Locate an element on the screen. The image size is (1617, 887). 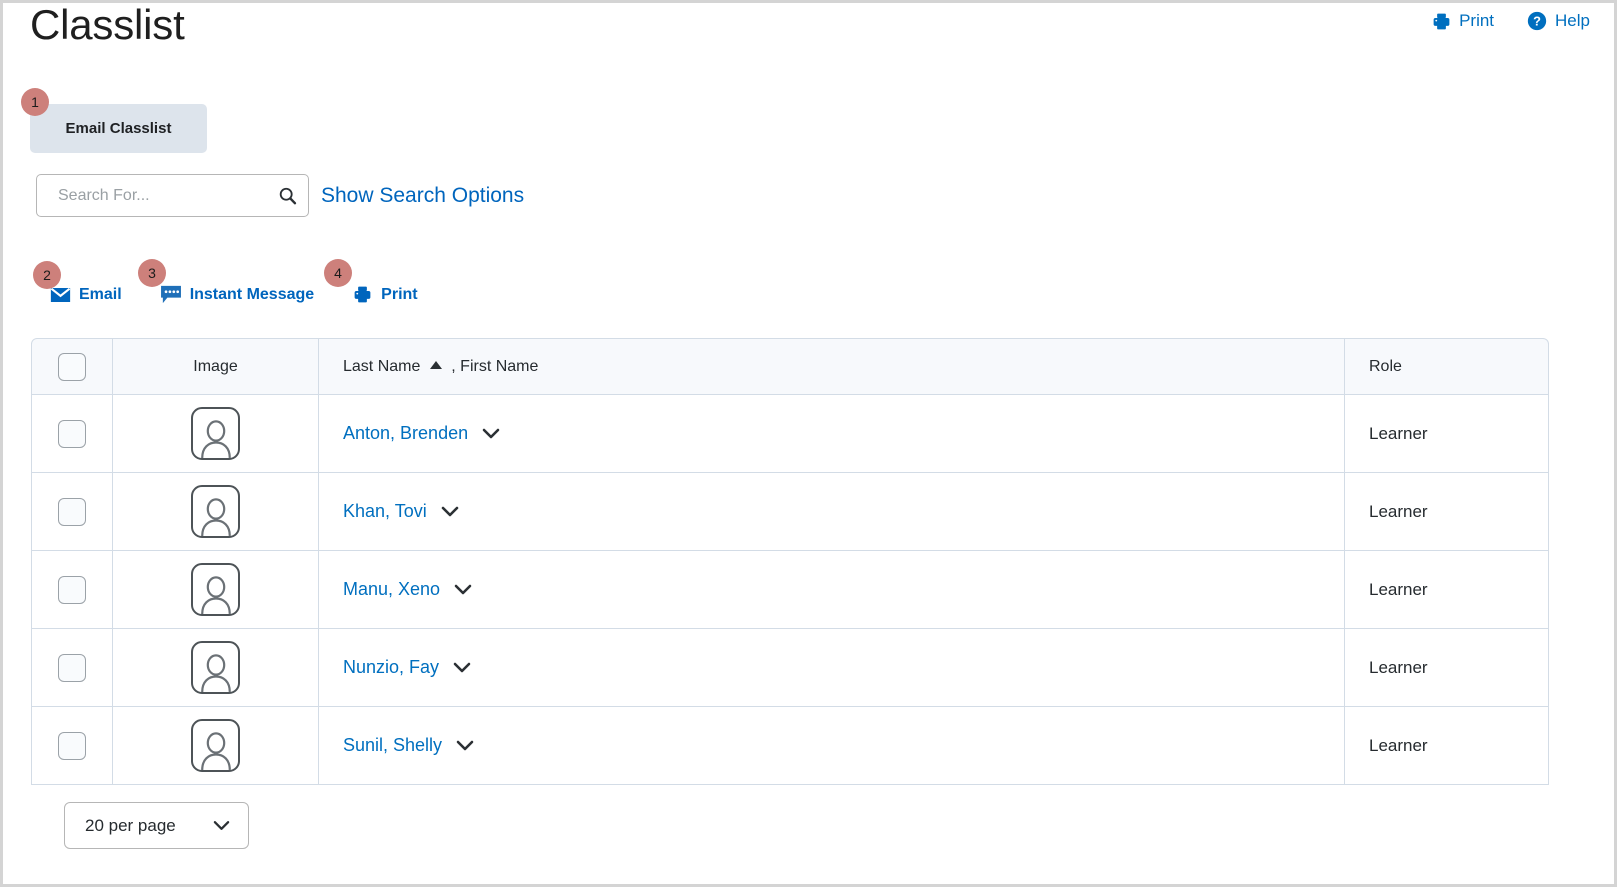
action-instant-message-button: Instant Message is located at coordinates (237, 294).